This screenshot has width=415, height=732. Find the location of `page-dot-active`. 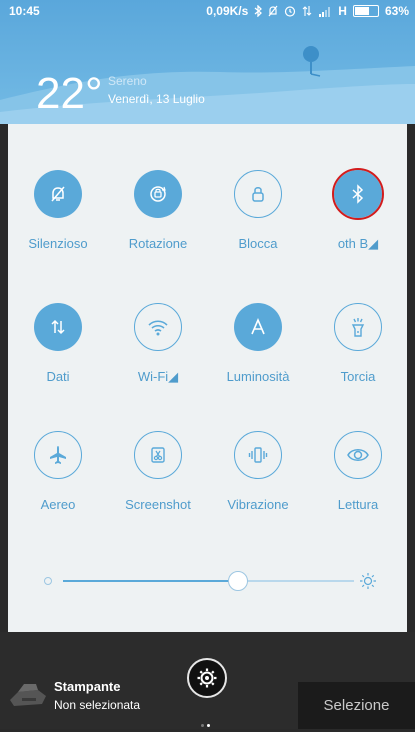

page-dot-active is located at coordinates (208, 725).